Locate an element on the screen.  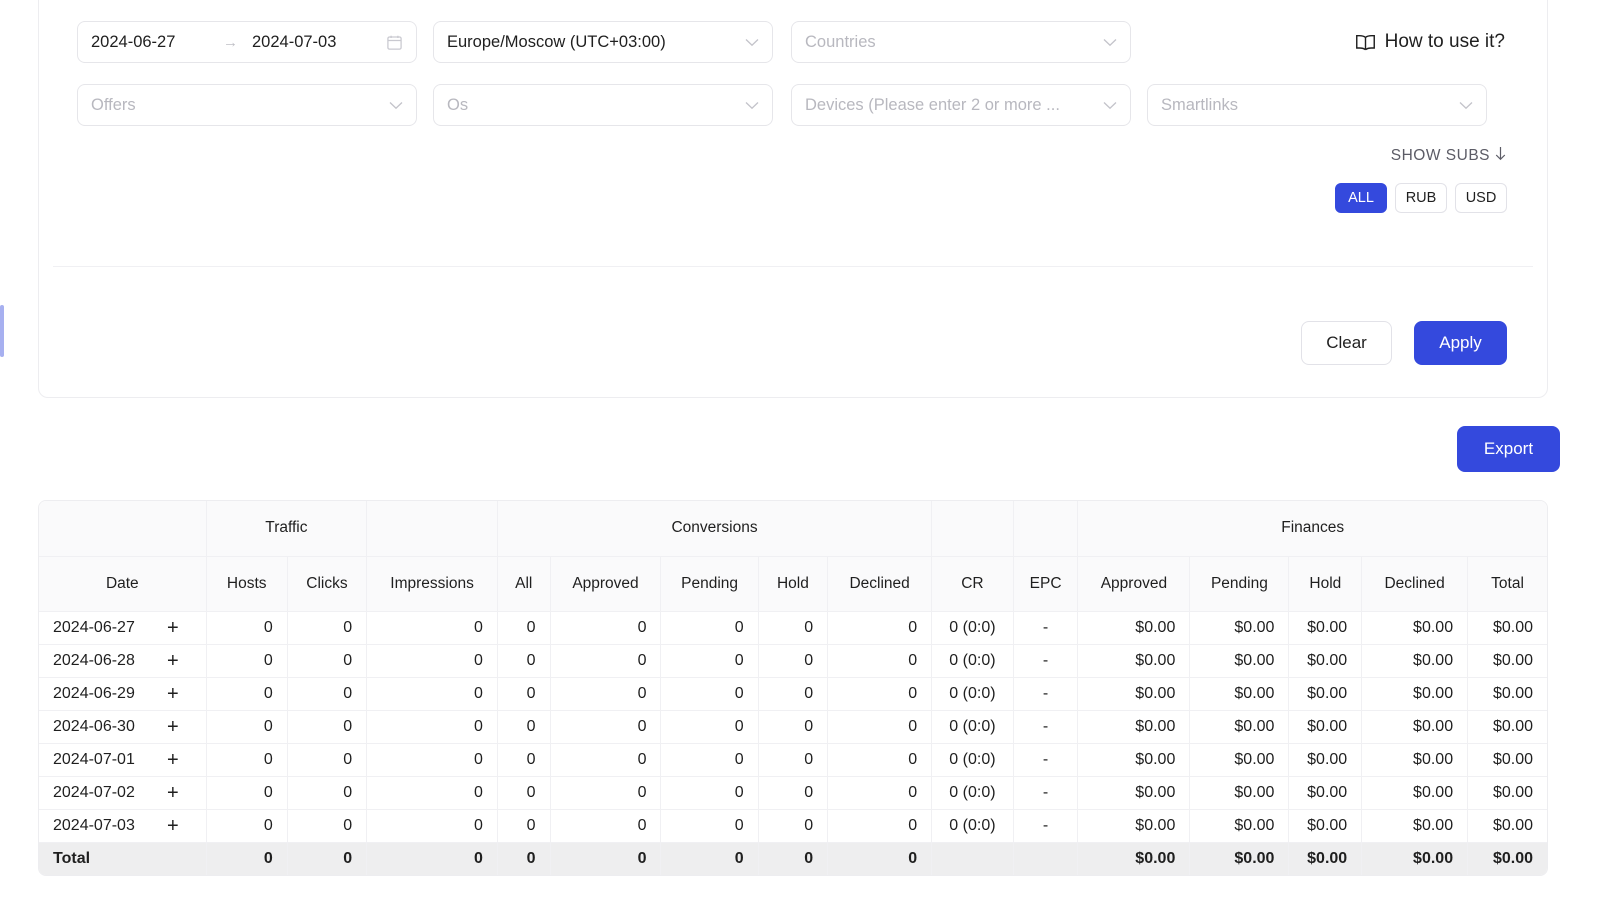
cell-conversions-all: 0 is located at coordinates (524, 694).